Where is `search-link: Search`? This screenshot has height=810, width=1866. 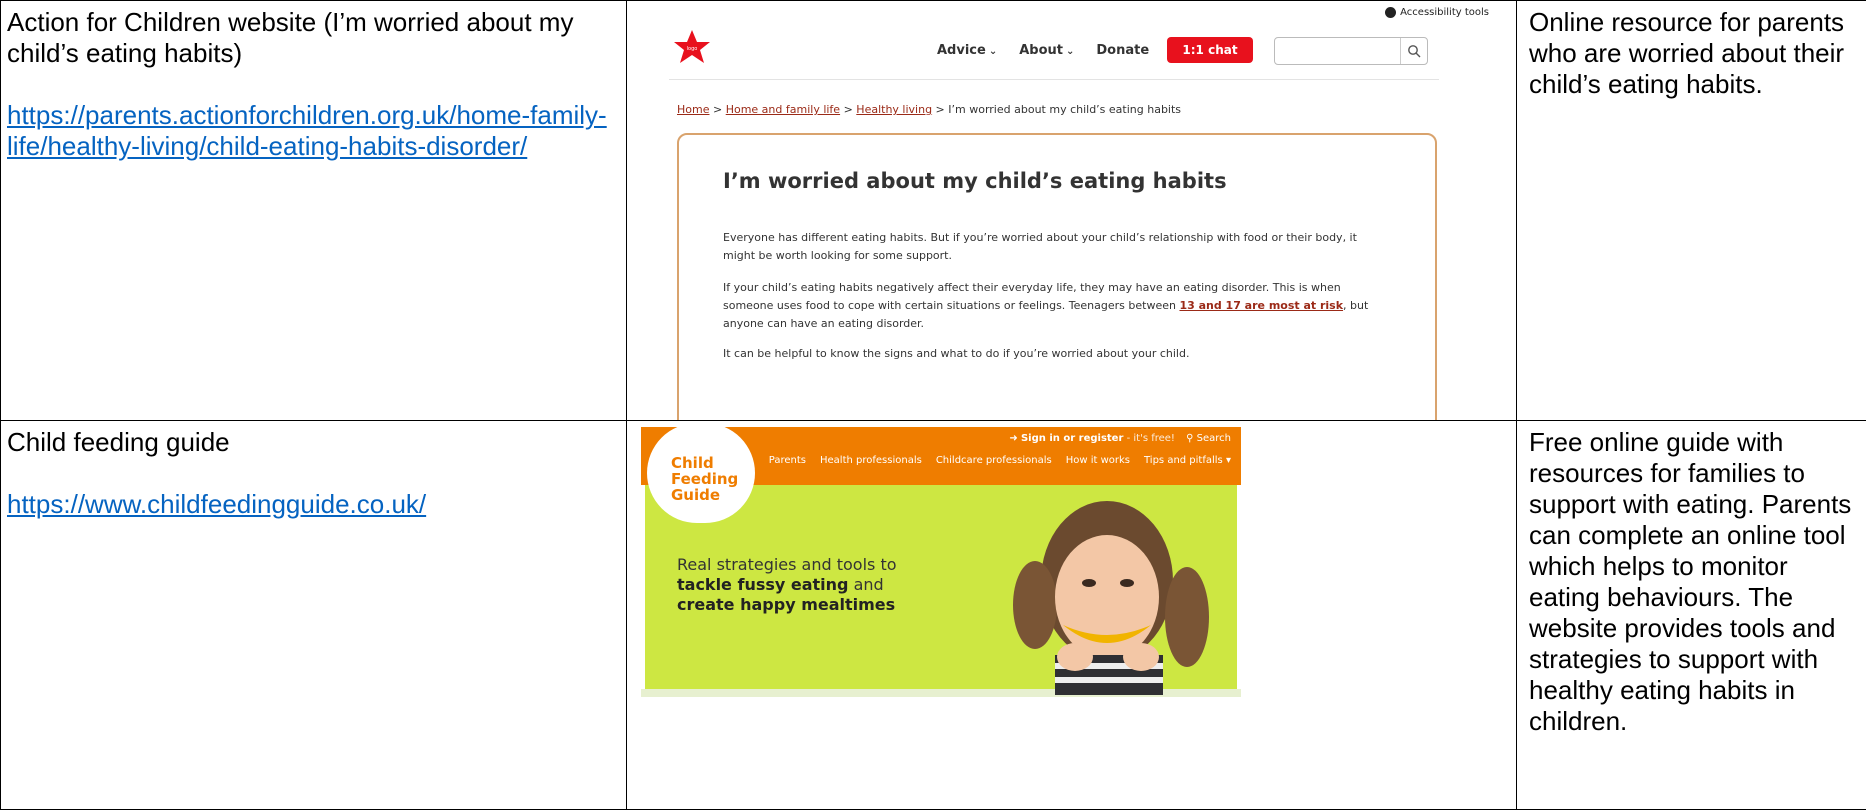 search-link: Search is located at coordinates (1214, 438).